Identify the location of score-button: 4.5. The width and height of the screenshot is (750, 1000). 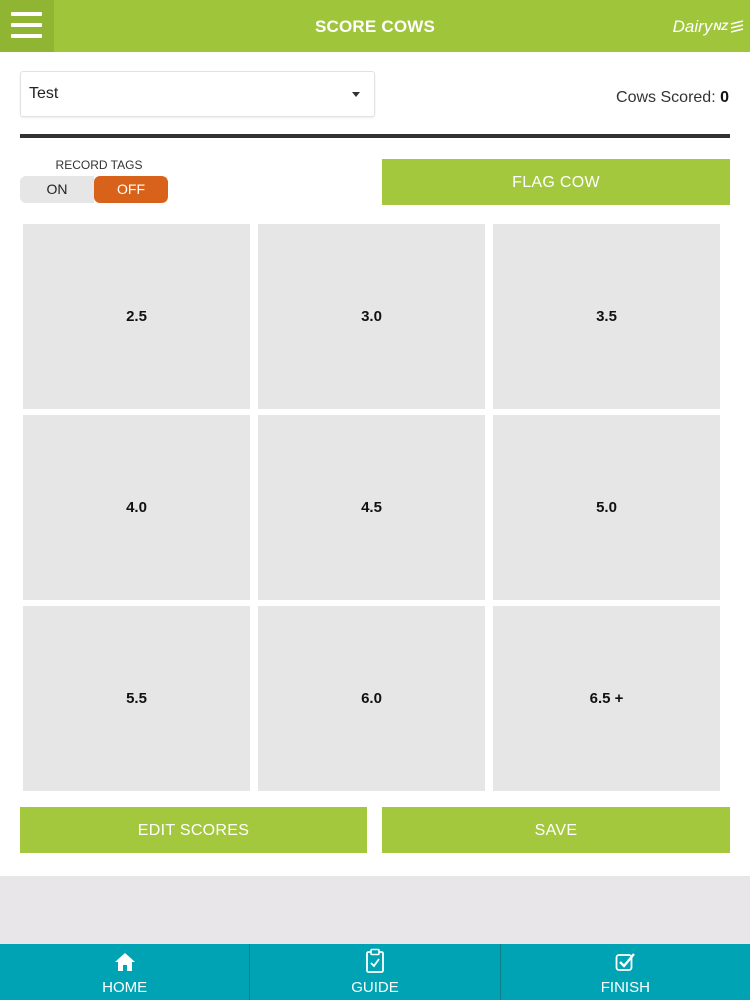
(371, 507).